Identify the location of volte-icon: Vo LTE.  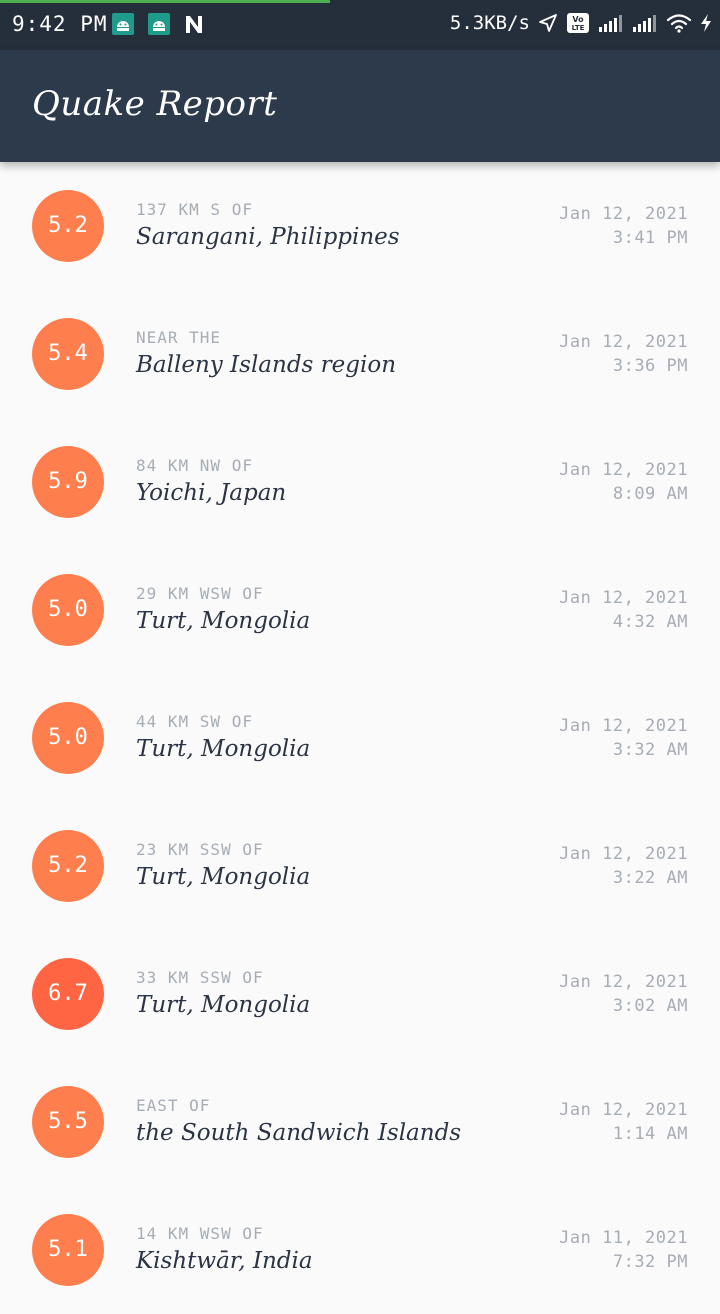
(578, 23).